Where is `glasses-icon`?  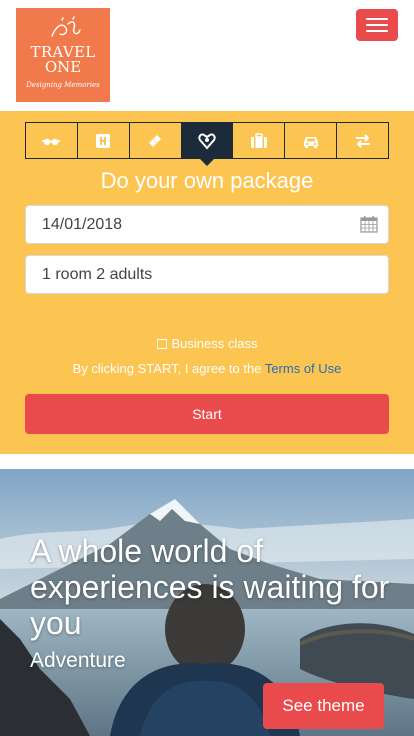
glasses-icon is located at coordinates (51, 141).